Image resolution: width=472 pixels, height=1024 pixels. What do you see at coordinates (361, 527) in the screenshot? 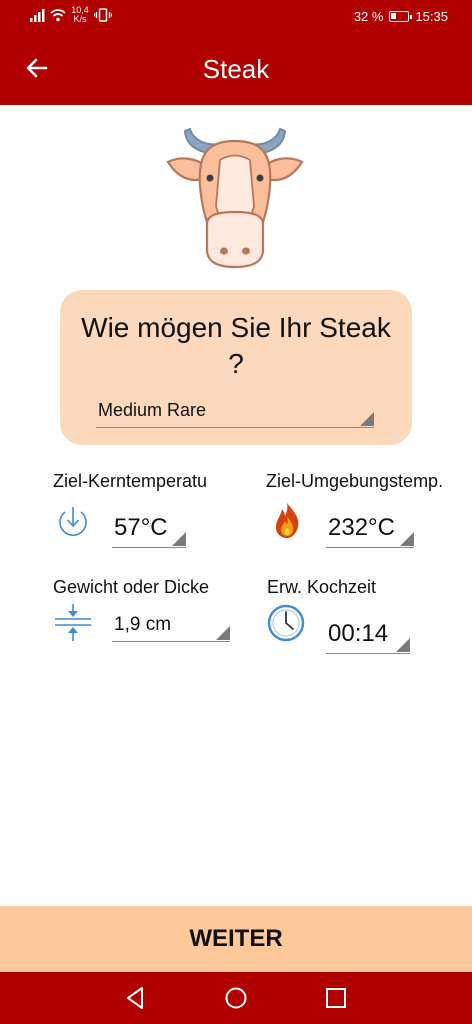
I see `ambient-temp-value: 232°C` at bounding box center [361, 527].